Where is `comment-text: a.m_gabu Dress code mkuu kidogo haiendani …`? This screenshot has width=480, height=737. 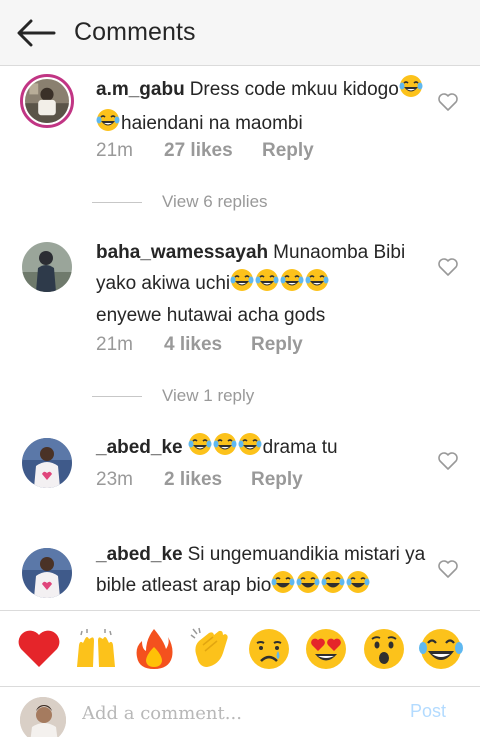
comment-text: a.m_gabu Dress code mkuu kidogo haiendani … is located at coordinates (261, 107).